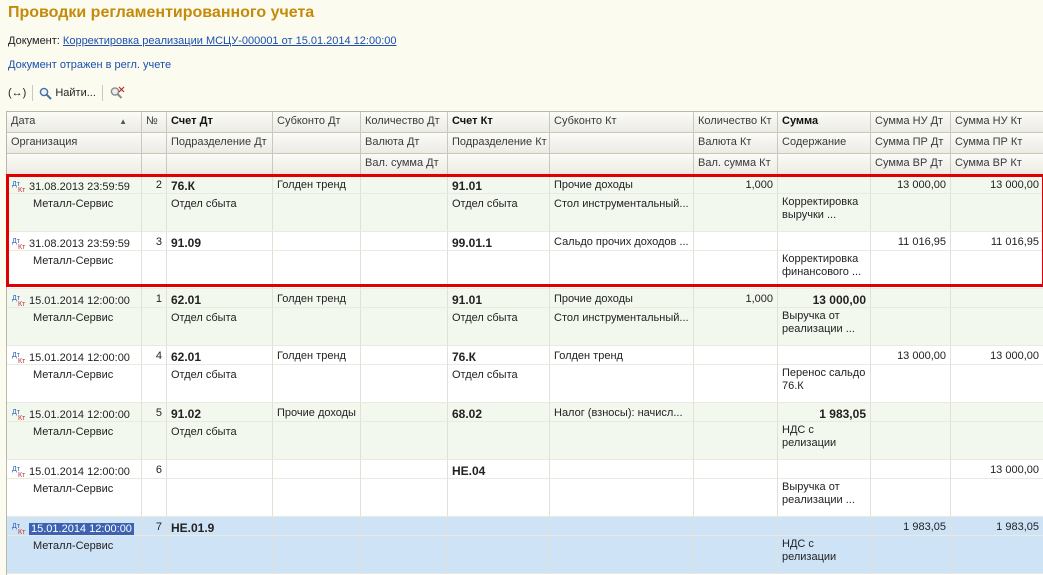 This screenshot has height=575, width=1043. I want to click on column-header: Количество Кт, so click(736, 122).